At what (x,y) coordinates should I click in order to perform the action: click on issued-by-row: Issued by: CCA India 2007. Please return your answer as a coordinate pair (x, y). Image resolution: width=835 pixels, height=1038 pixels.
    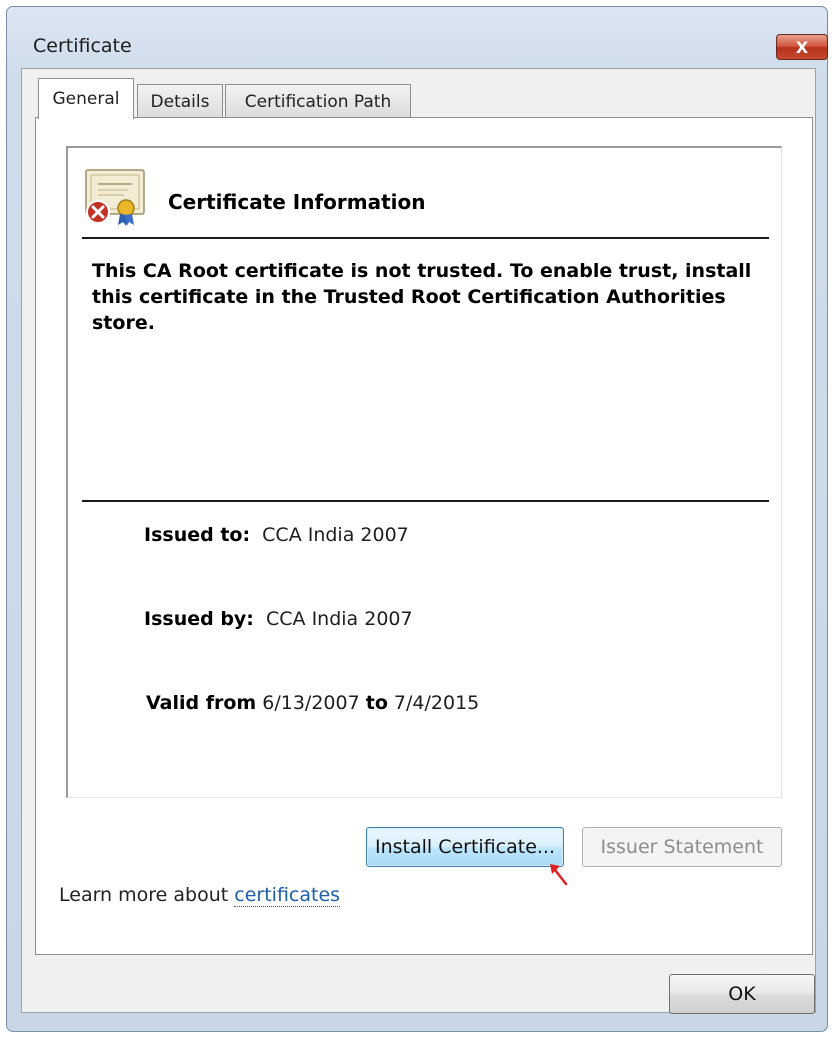
    Looking at the image, I should click on (278, 619).